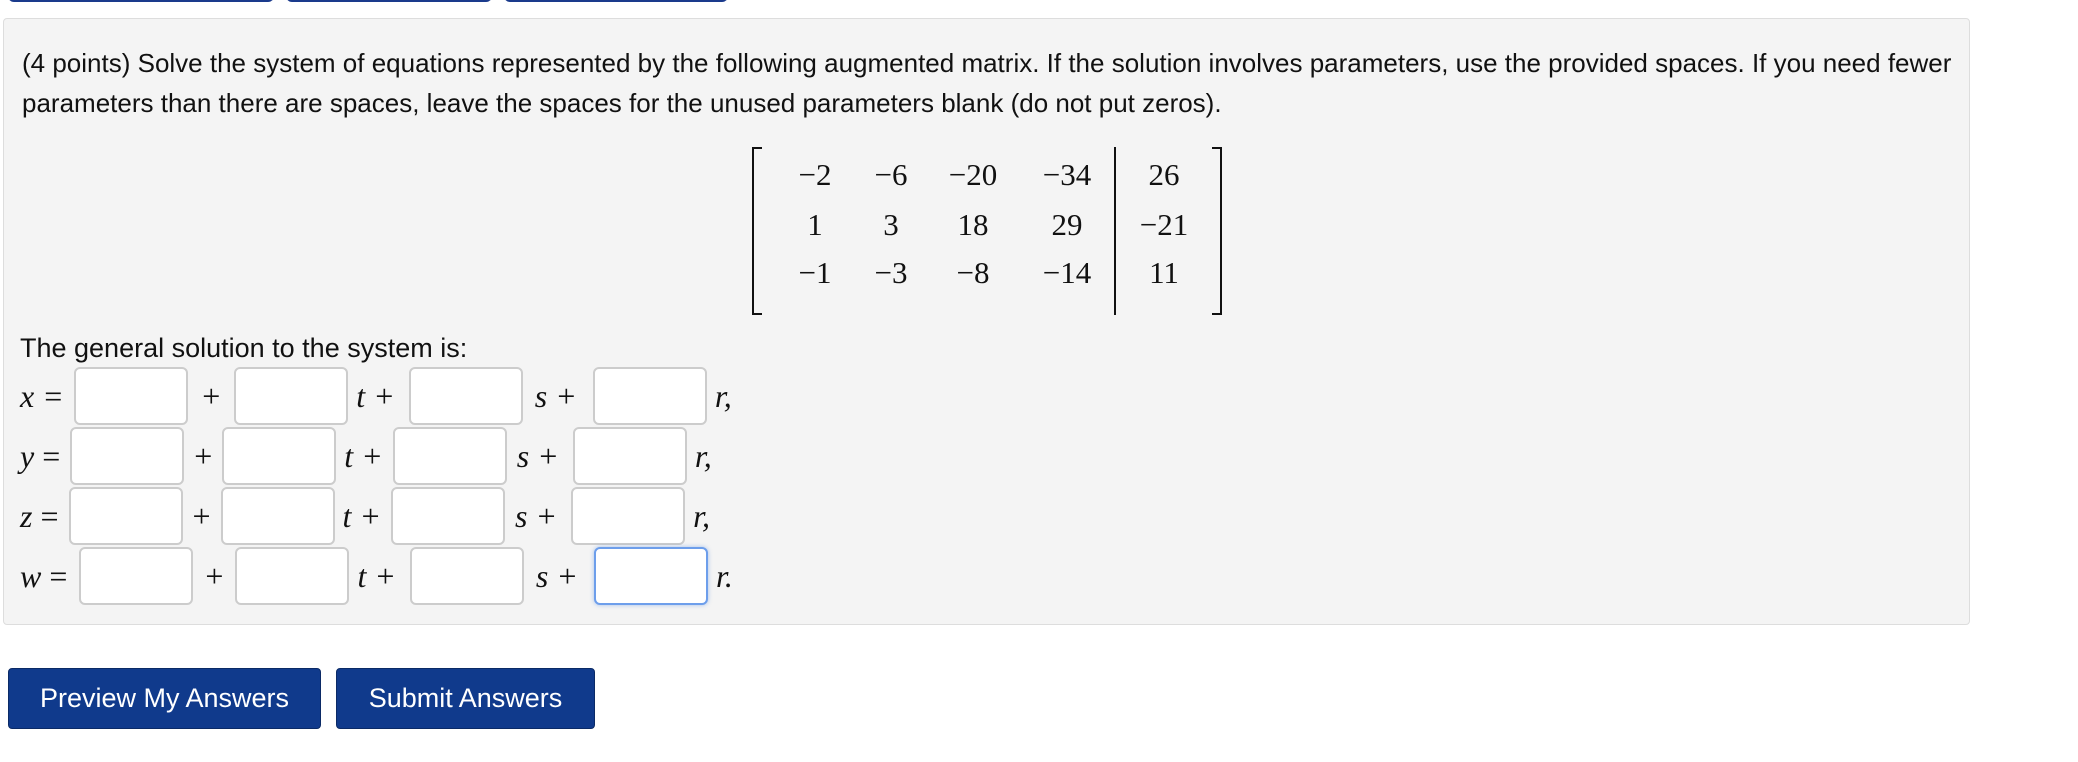 The width and height of the screenshot is (2078, 762). What do you see at coordinates (277, 516) in the screenshot?
I see `z-t-coefficient-input` at bounding box center [277, 516].